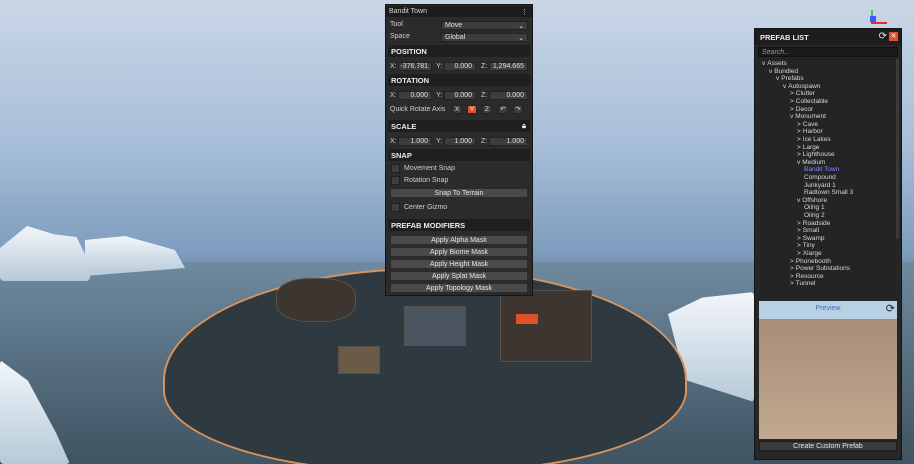 This screenshot has height=464, width=914. What do you see at coordinates (828, 446) in the screenshot?
I see `create-custom-prefab-button: Create Custom Prefab` at bounding box center [828, 446].